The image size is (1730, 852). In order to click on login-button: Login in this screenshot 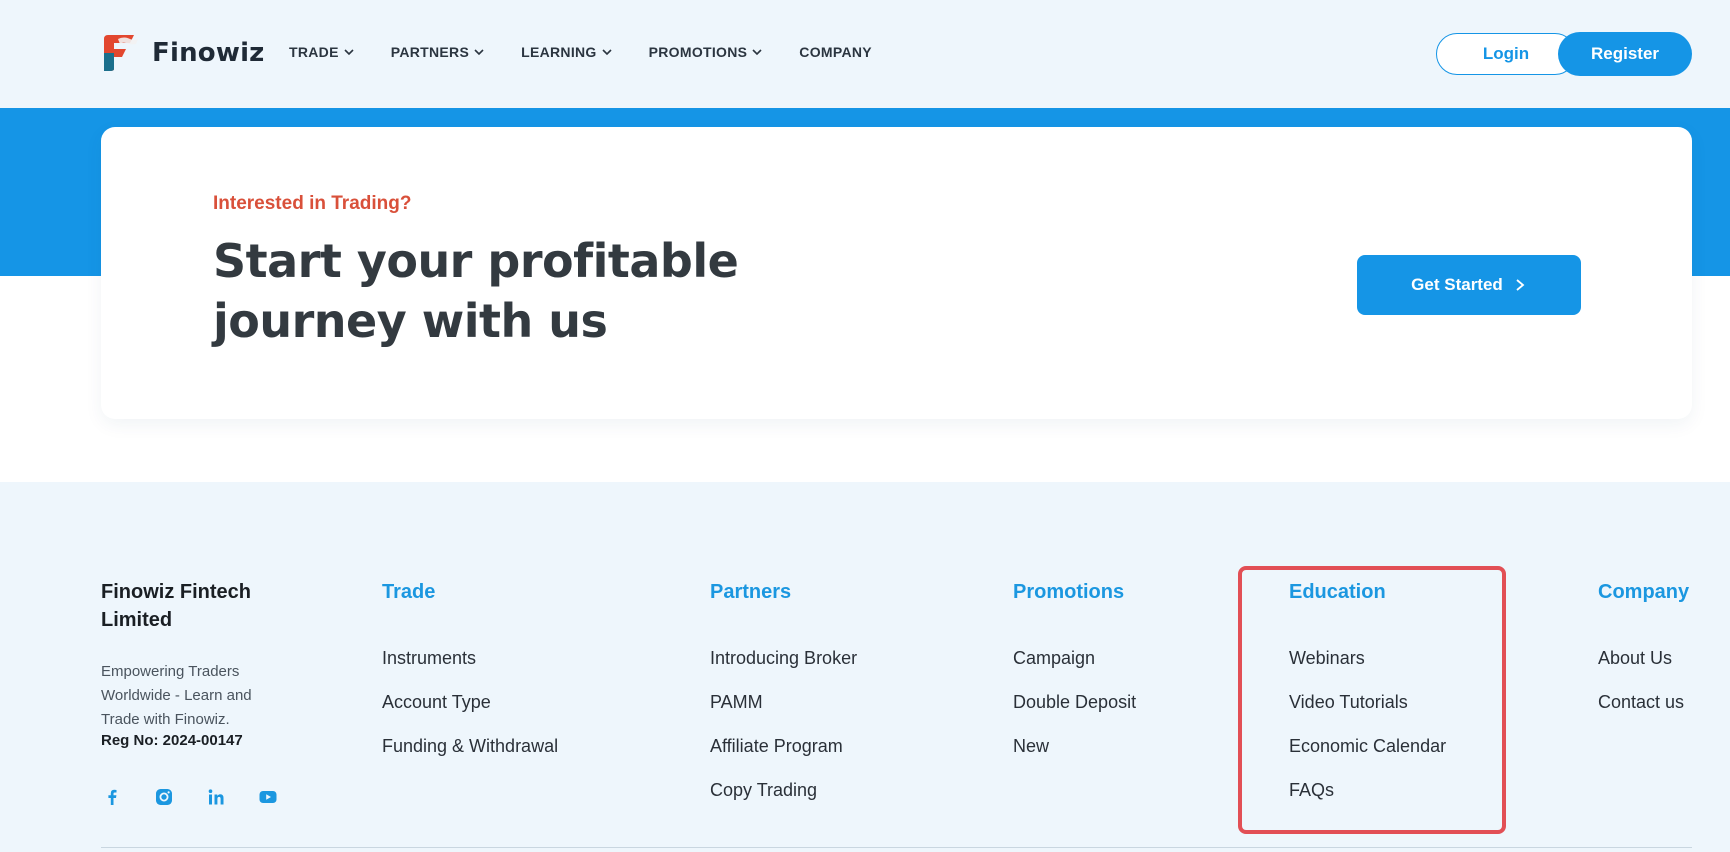, I will do `click(1506, 54)`.